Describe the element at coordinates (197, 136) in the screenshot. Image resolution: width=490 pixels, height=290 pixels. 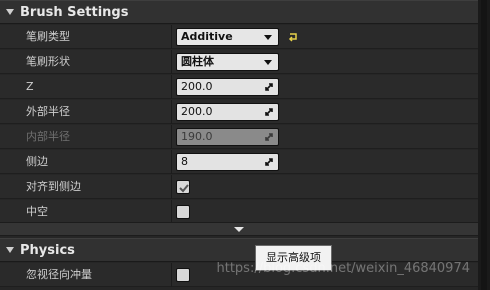
I see `inner-radius-value: 190.0` at that location.